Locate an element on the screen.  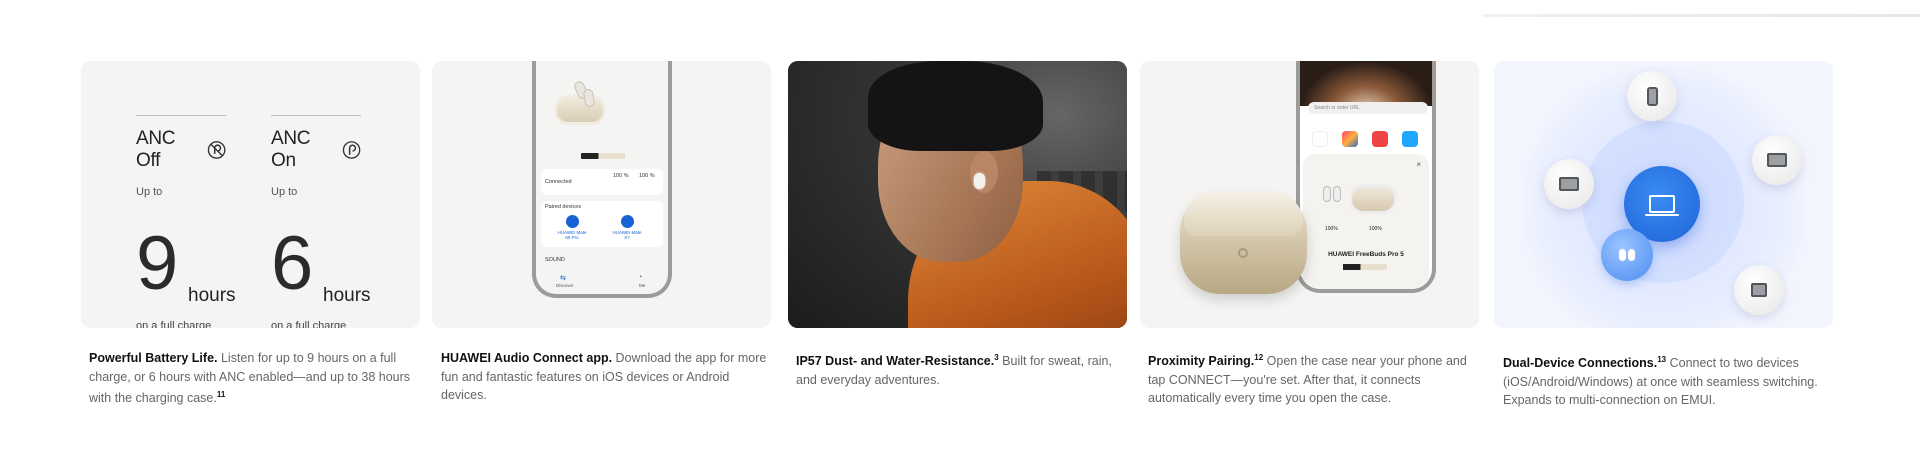
sound-label: SOUND is located at coordinates (555, 260).